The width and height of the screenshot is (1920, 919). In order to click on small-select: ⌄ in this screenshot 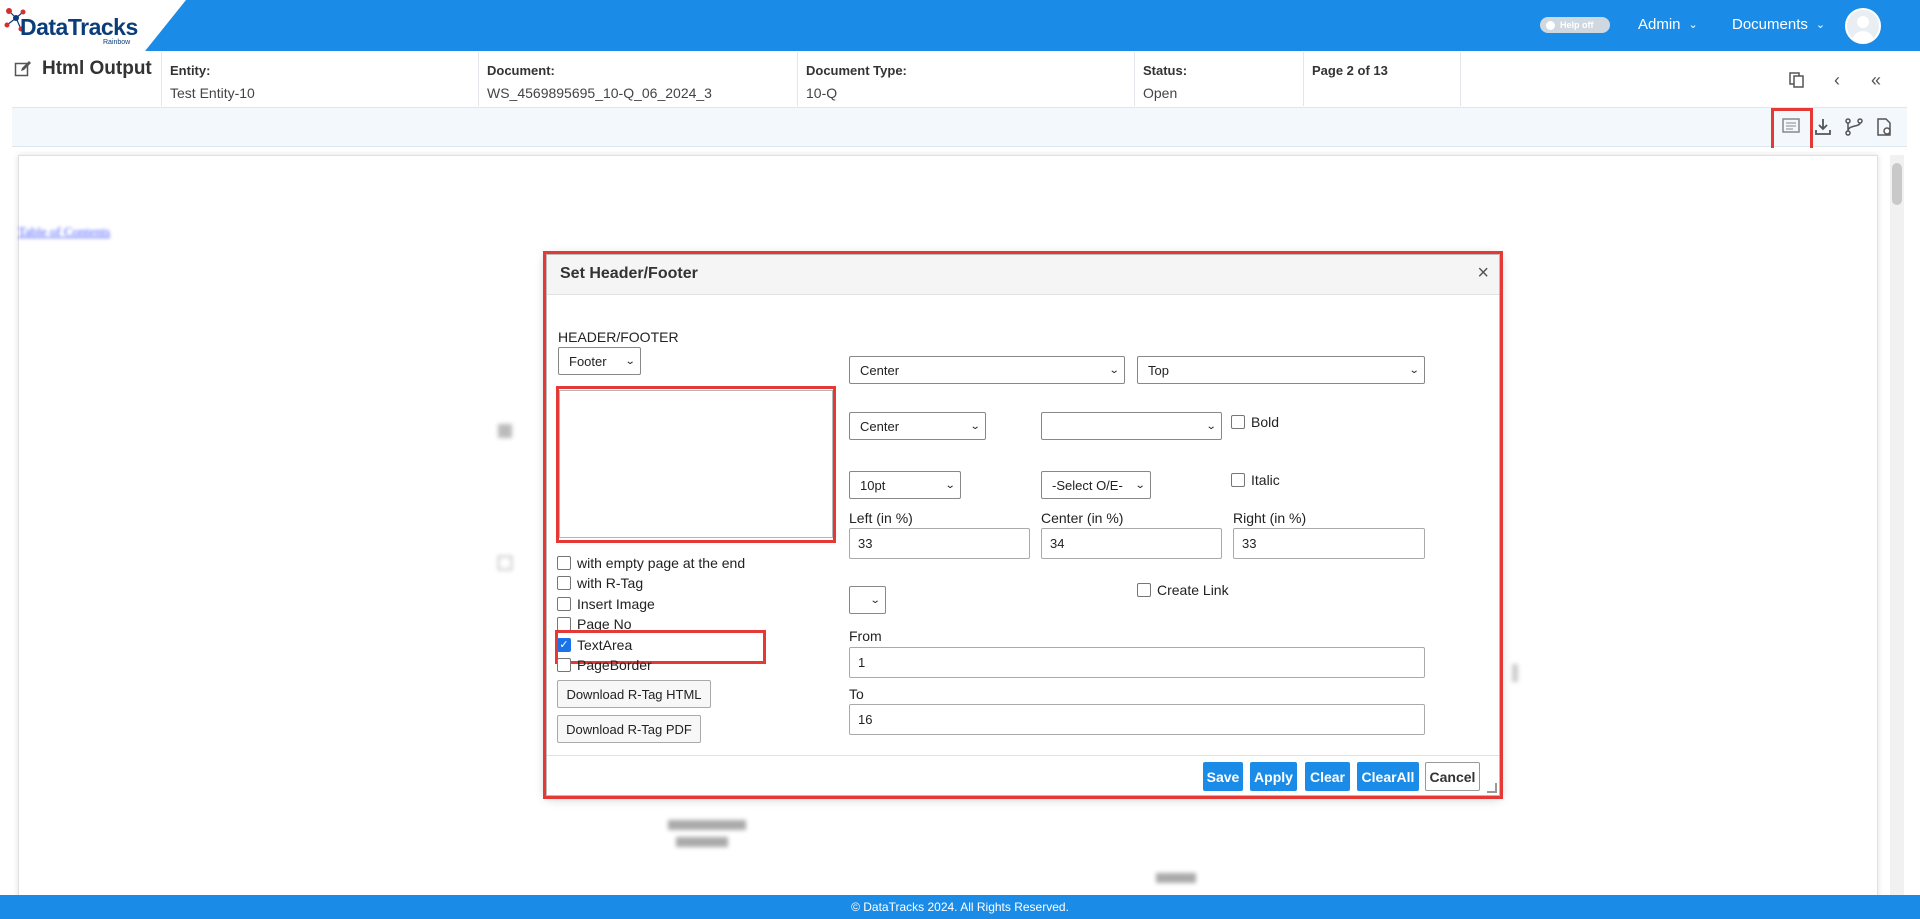, I will do `click(867, 600)`.